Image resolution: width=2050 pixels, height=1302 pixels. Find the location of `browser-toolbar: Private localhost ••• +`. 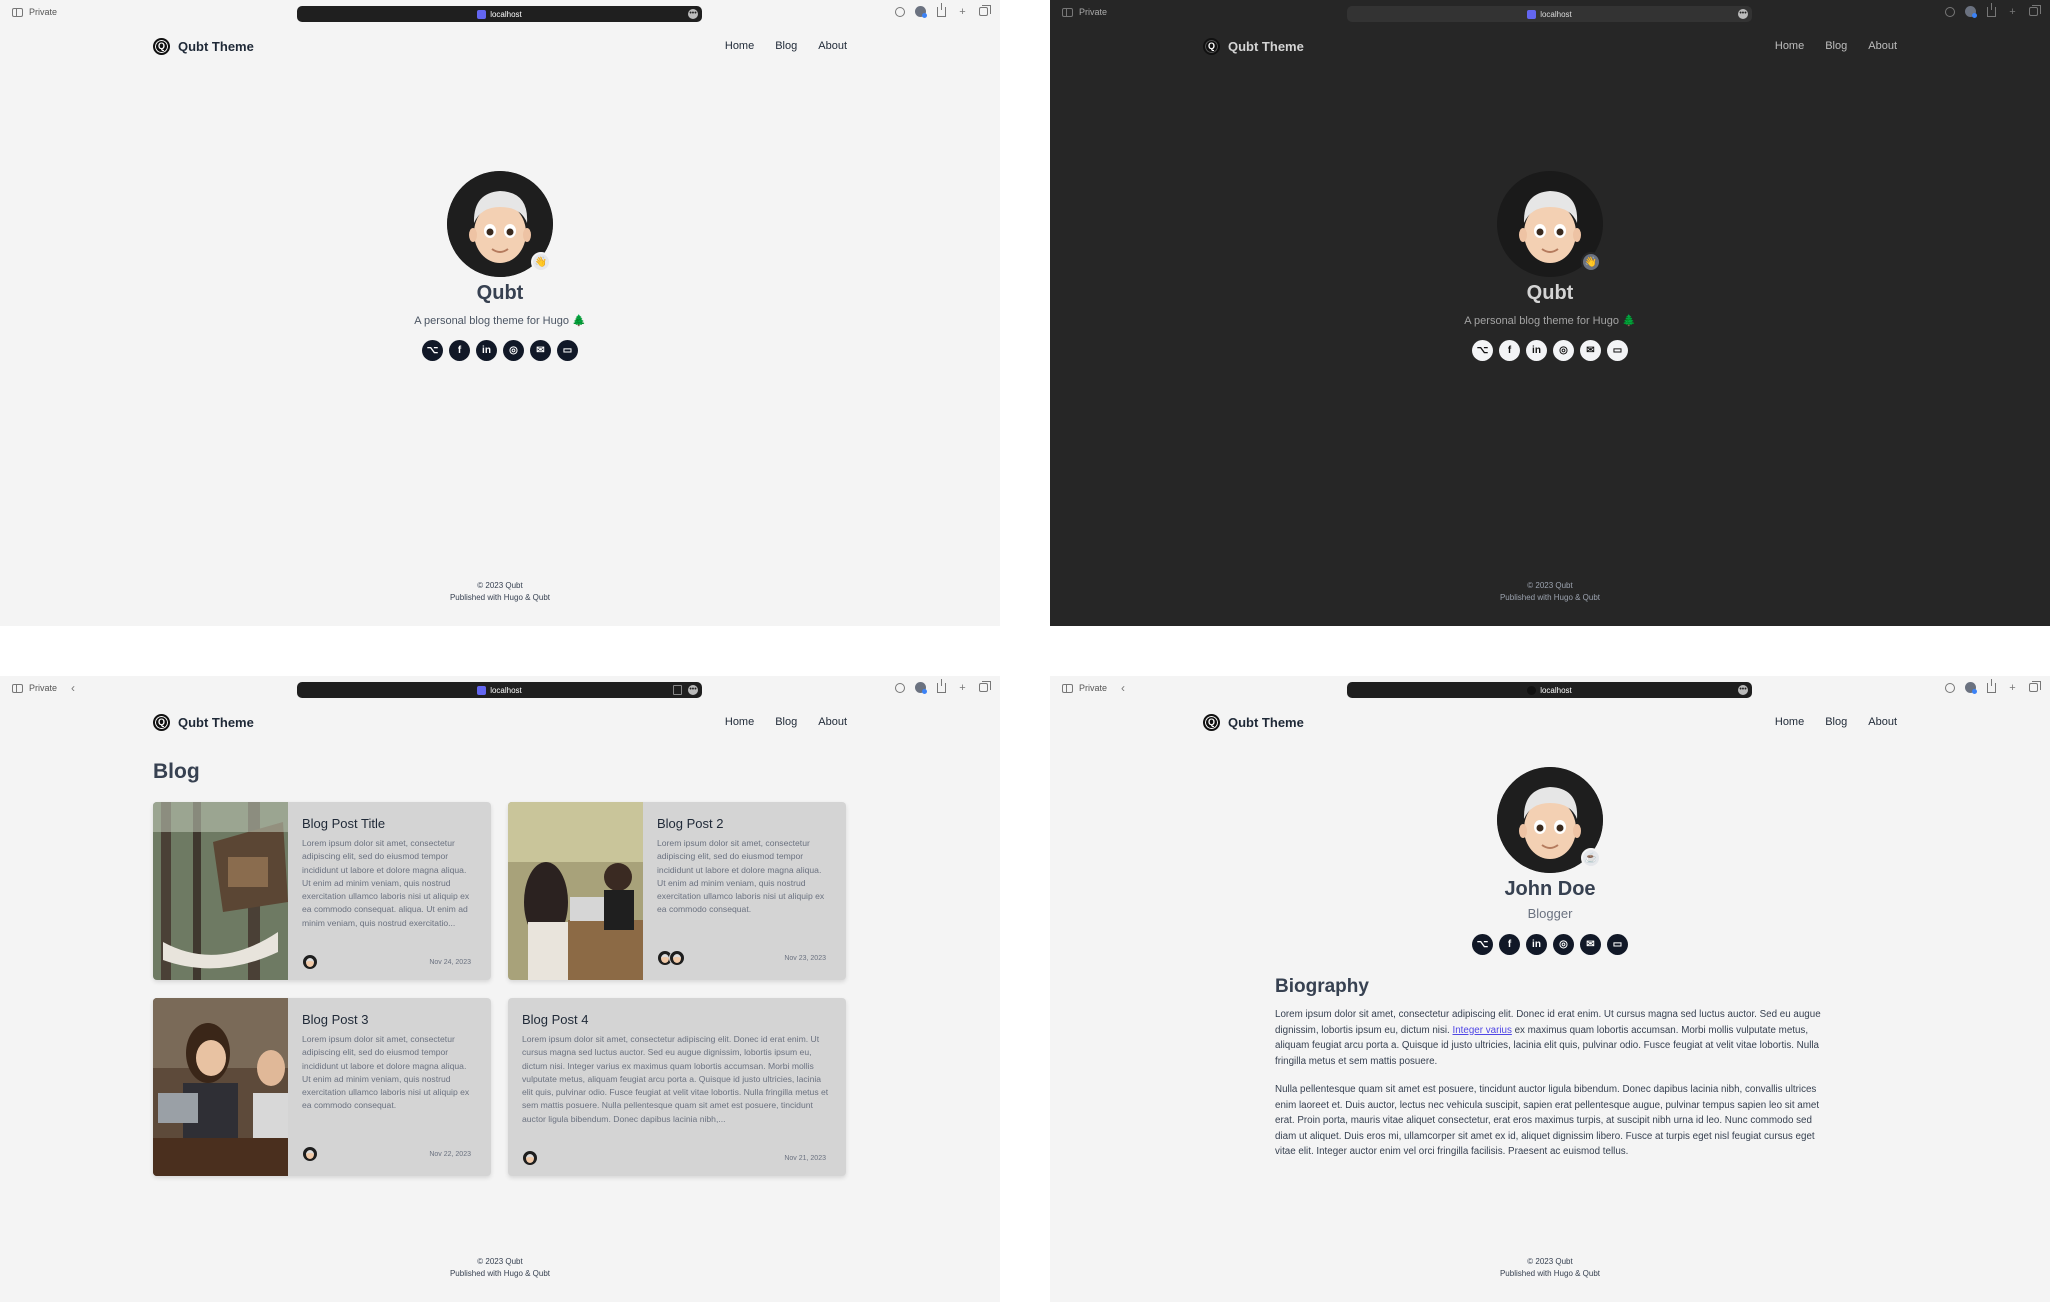

browser-toolbar: Private localhost ••• + is located at coordinates (1550, 14).